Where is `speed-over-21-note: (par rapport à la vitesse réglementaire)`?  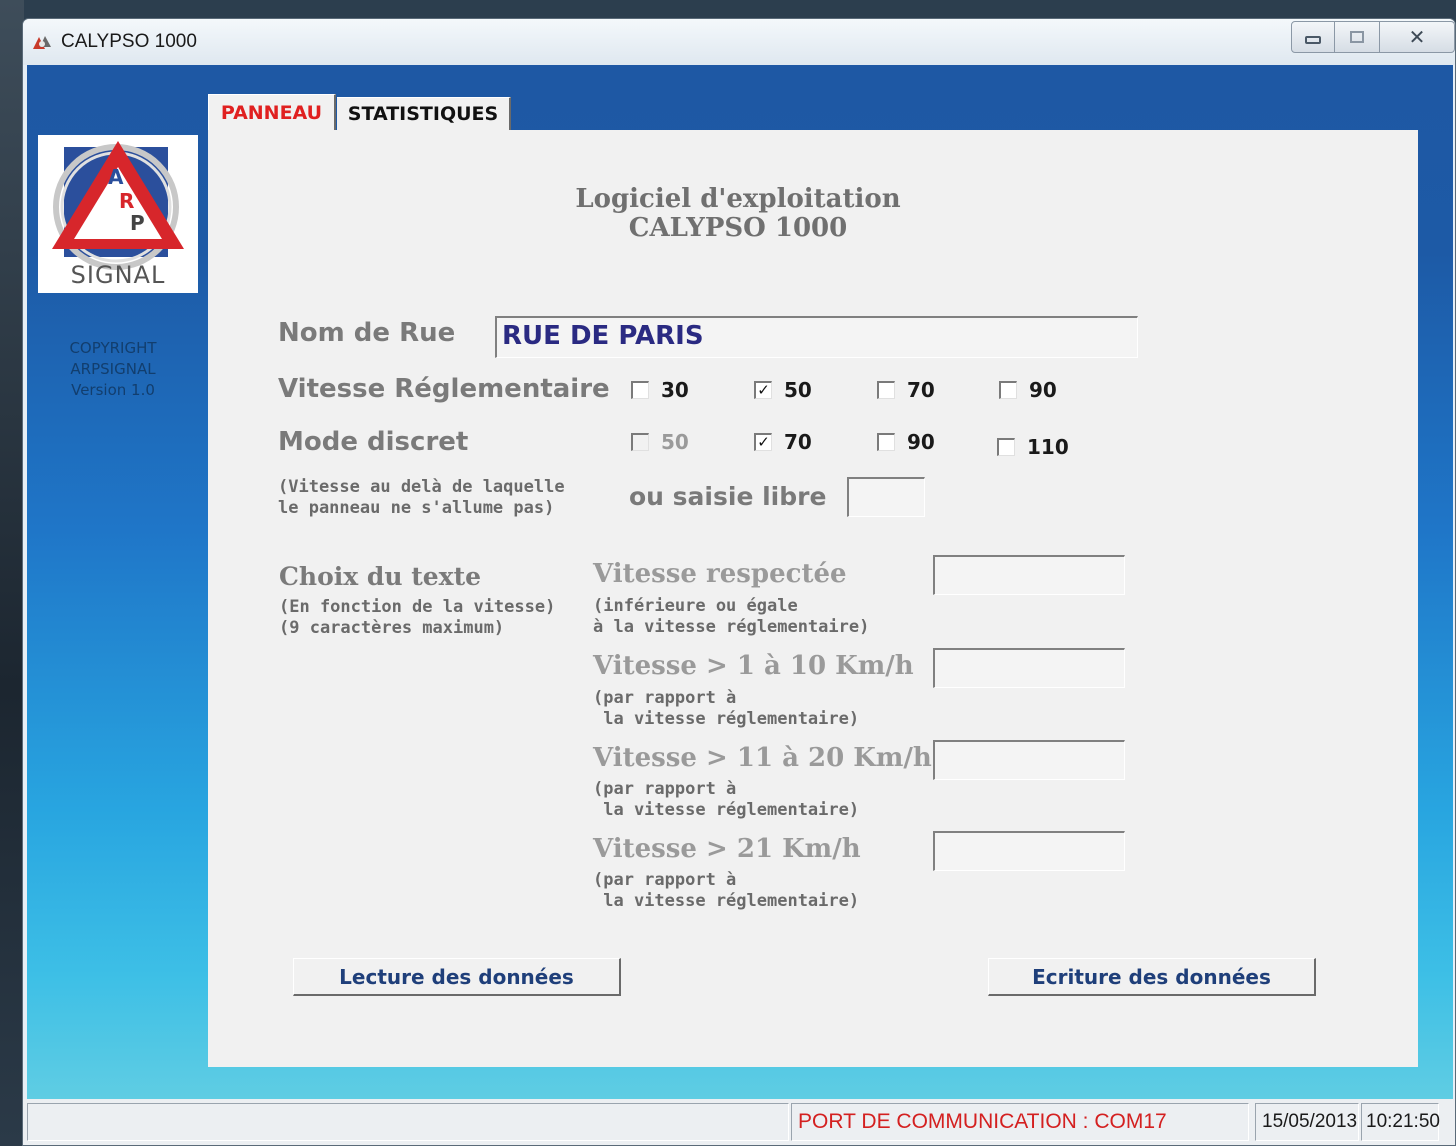
speed-over-21-note: (par rapport à la vitesse réglementaire) is located at coordinates (726, 891).